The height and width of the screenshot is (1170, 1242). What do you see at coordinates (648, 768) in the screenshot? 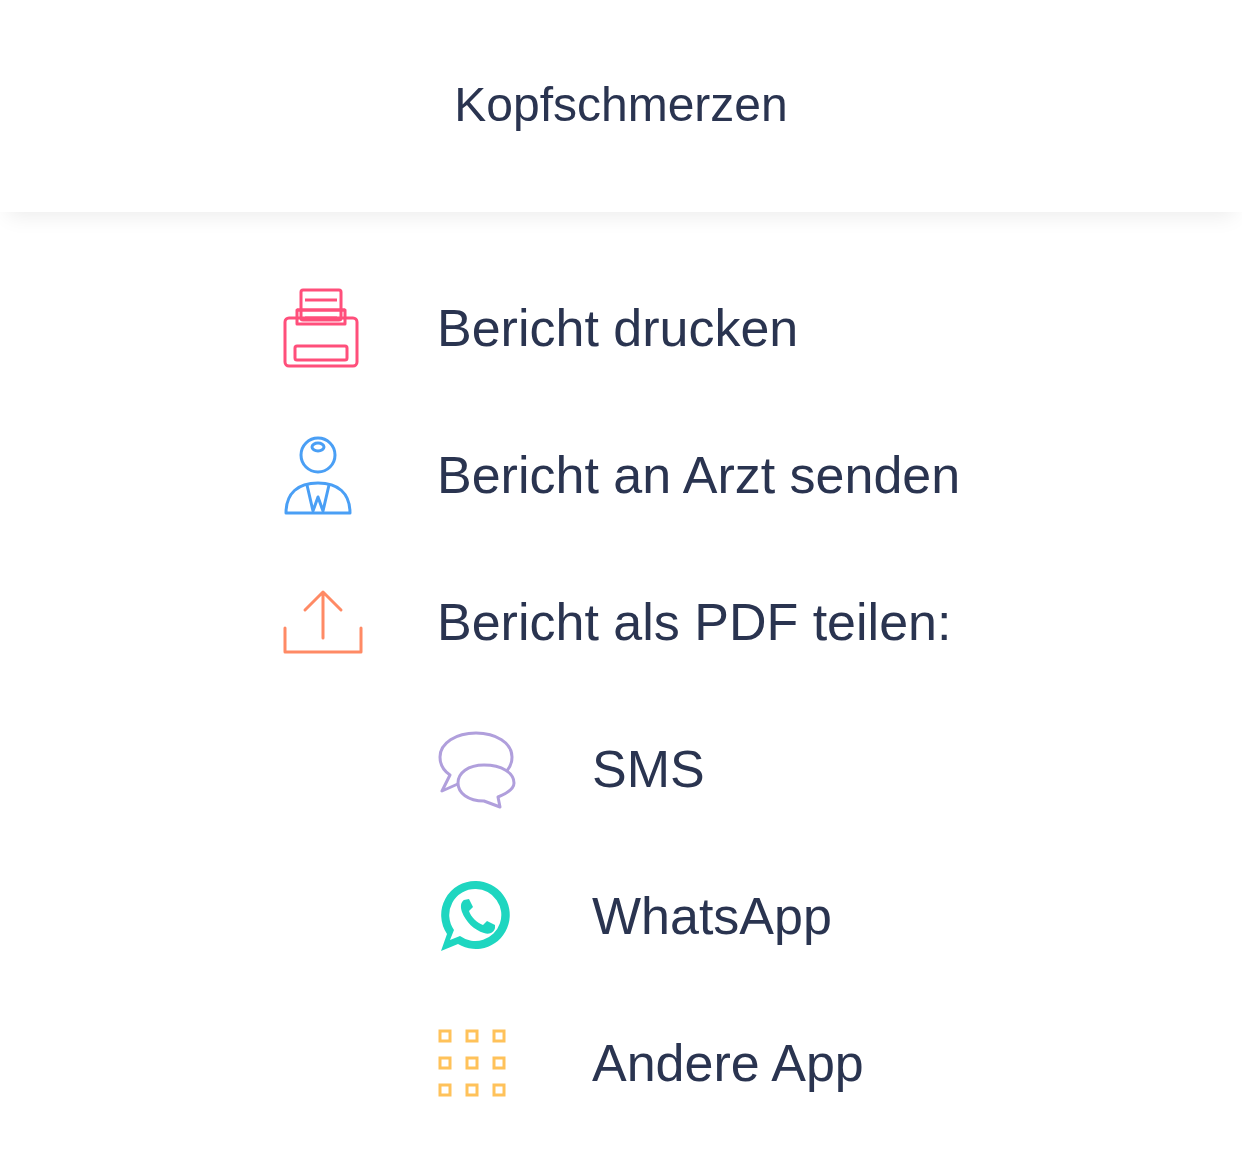
I see `share-option: SMS` at bounding box center [648, 768].